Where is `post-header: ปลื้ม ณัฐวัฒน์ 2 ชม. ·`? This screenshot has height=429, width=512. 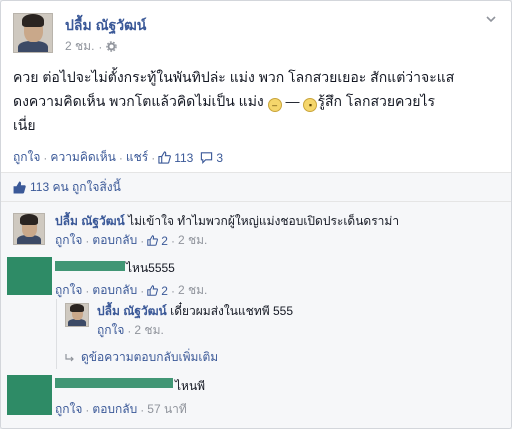 post-header: ปลื้ม ณัฐวัฒน์ 2 ชม. · is located at coordinates (256, 34).